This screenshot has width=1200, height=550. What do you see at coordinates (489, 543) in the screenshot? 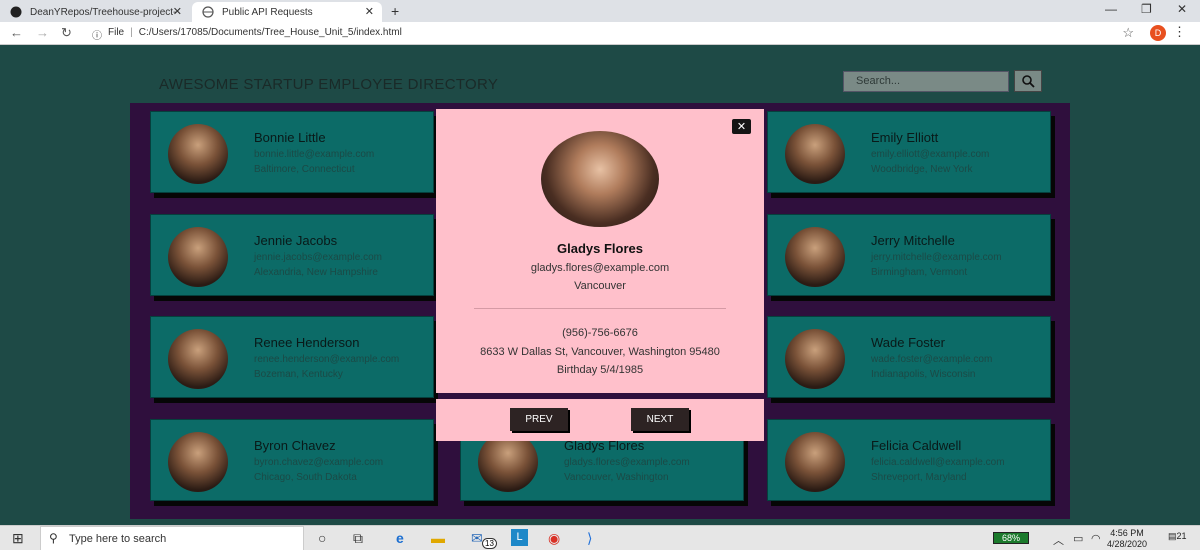
I see `mail-badge: 13` at bounding box center [489, 543].